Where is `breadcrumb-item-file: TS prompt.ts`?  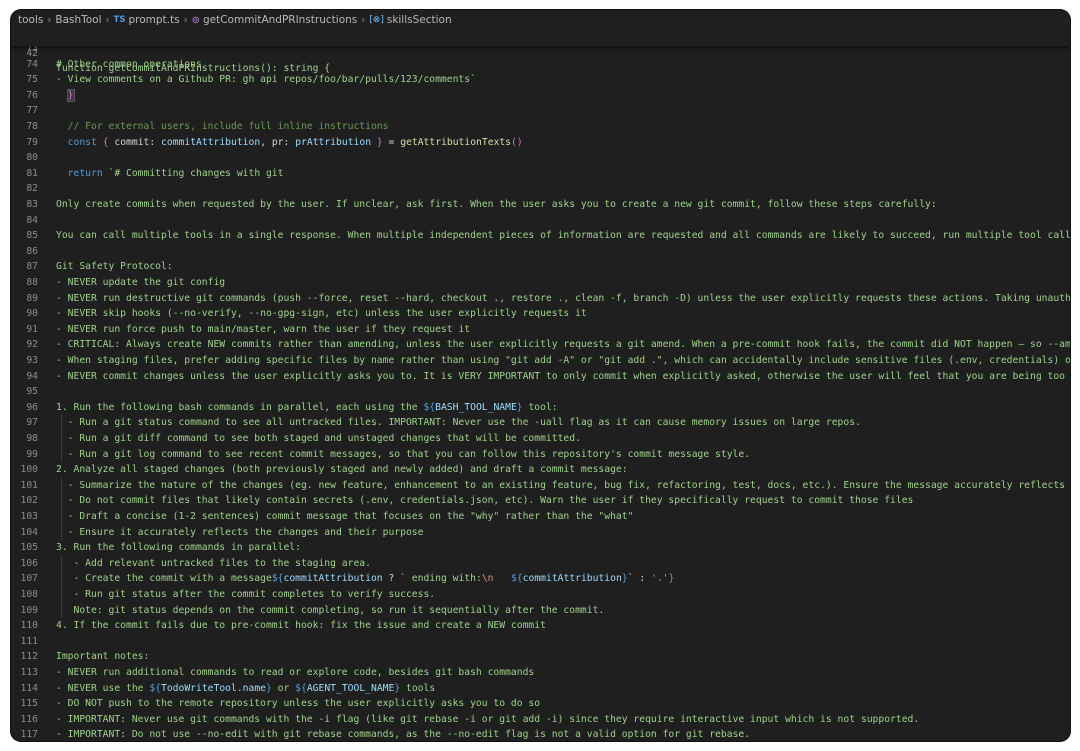 breadcrumb-item-file: TS prompt.ts is located at coordinates (147, 20).